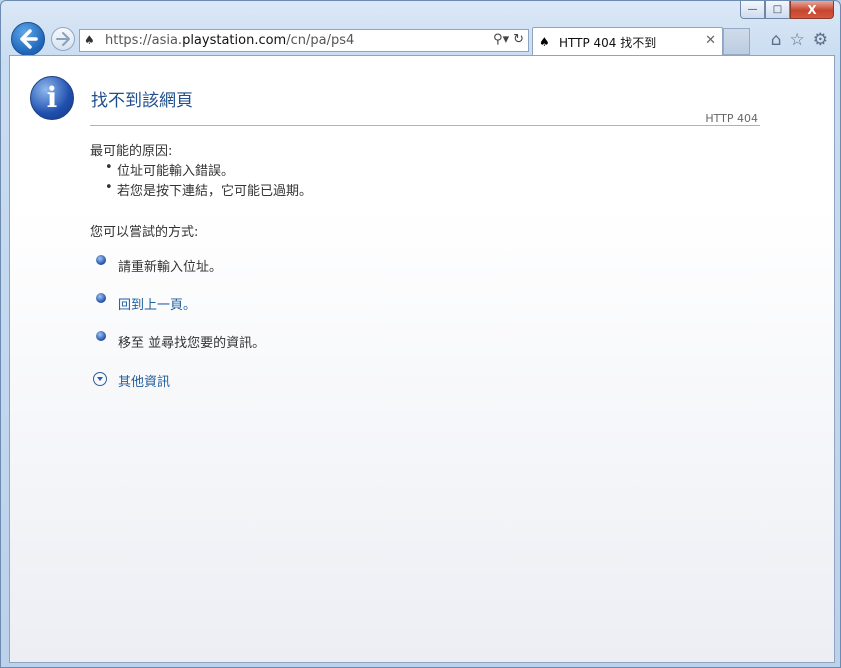 This screenshot has height=668, width=841. What do you see at coordinates (169, 169) in the screenshot?
I see `cause-item: 位址可能輸入錯誤。` at bounding box center [169, 169].